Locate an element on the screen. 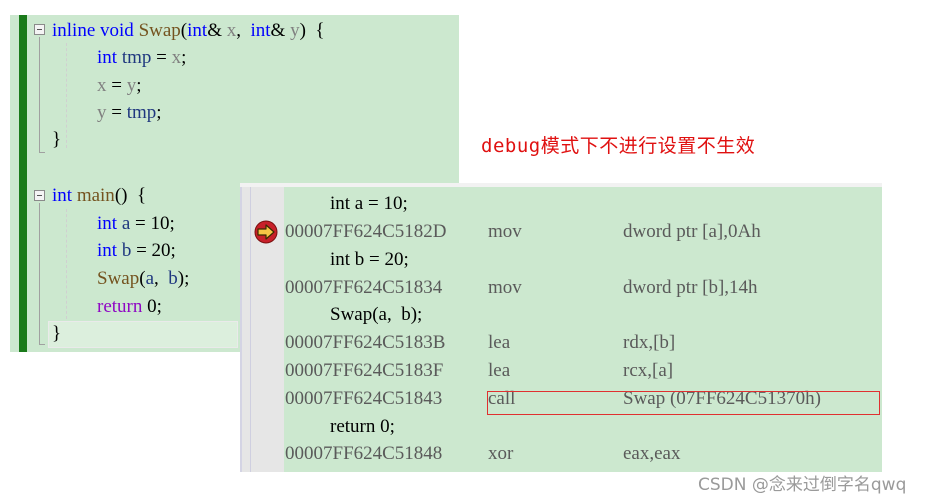  instruction-address: 00007FF624C51834 is located at coordinates (364, 287).